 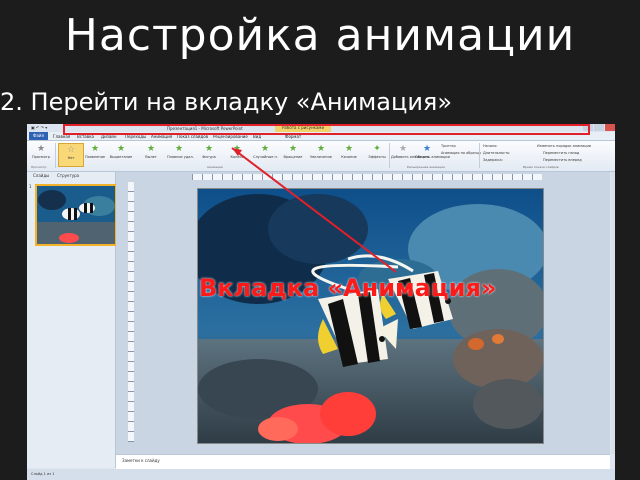 I want to click on callout-label: Вкладка «Анимация», so click(x=348, y=288).